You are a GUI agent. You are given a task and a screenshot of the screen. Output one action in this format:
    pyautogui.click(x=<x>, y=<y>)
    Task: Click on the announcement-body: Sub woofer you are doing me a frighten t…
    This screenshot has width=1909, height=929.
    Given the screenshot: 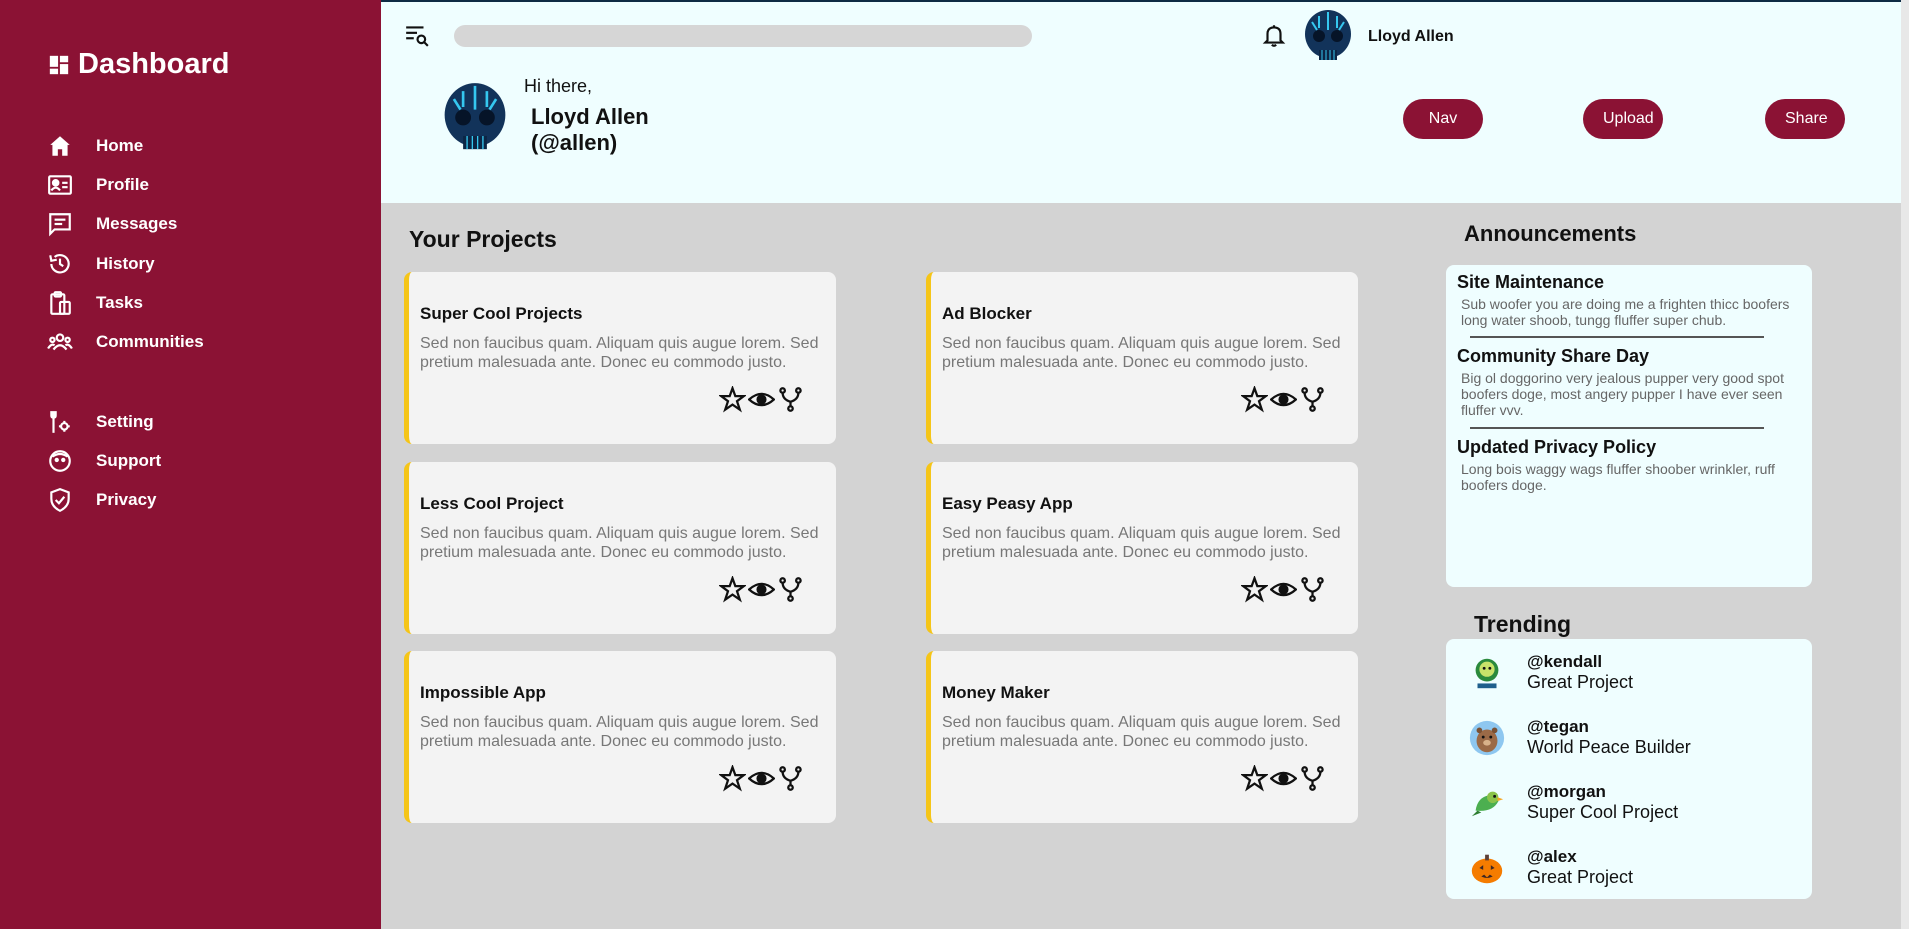 What is the action you would take?
    pyautogui.click(x=1625, y=312)
    